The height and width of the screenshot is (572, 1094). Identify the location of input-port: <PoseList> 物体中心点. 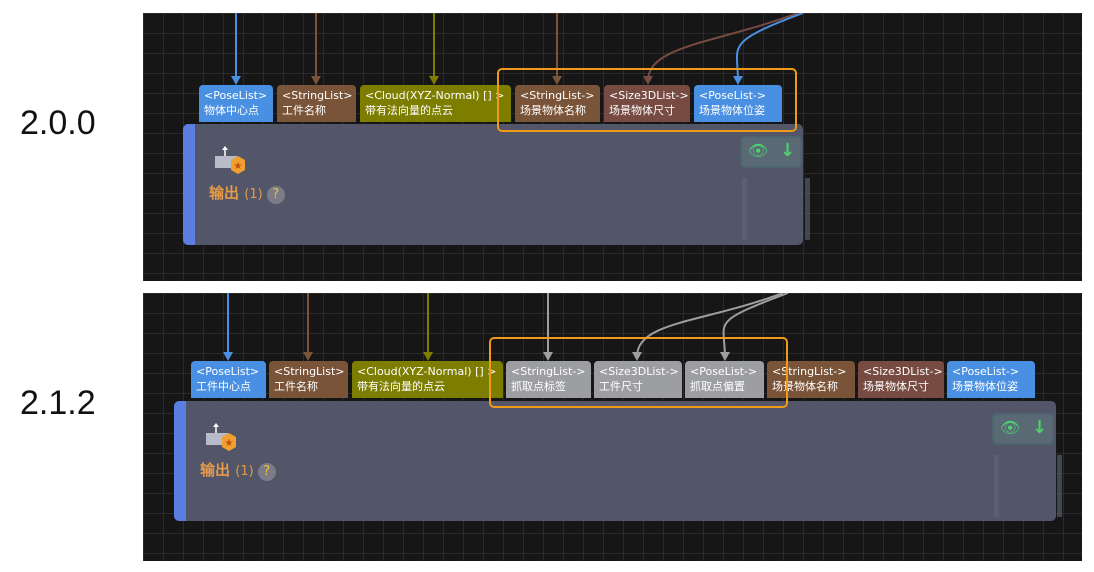
(236, 103).